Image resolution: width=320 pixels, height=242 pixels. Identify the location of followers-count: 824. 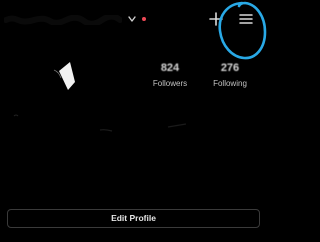
(170, 68).